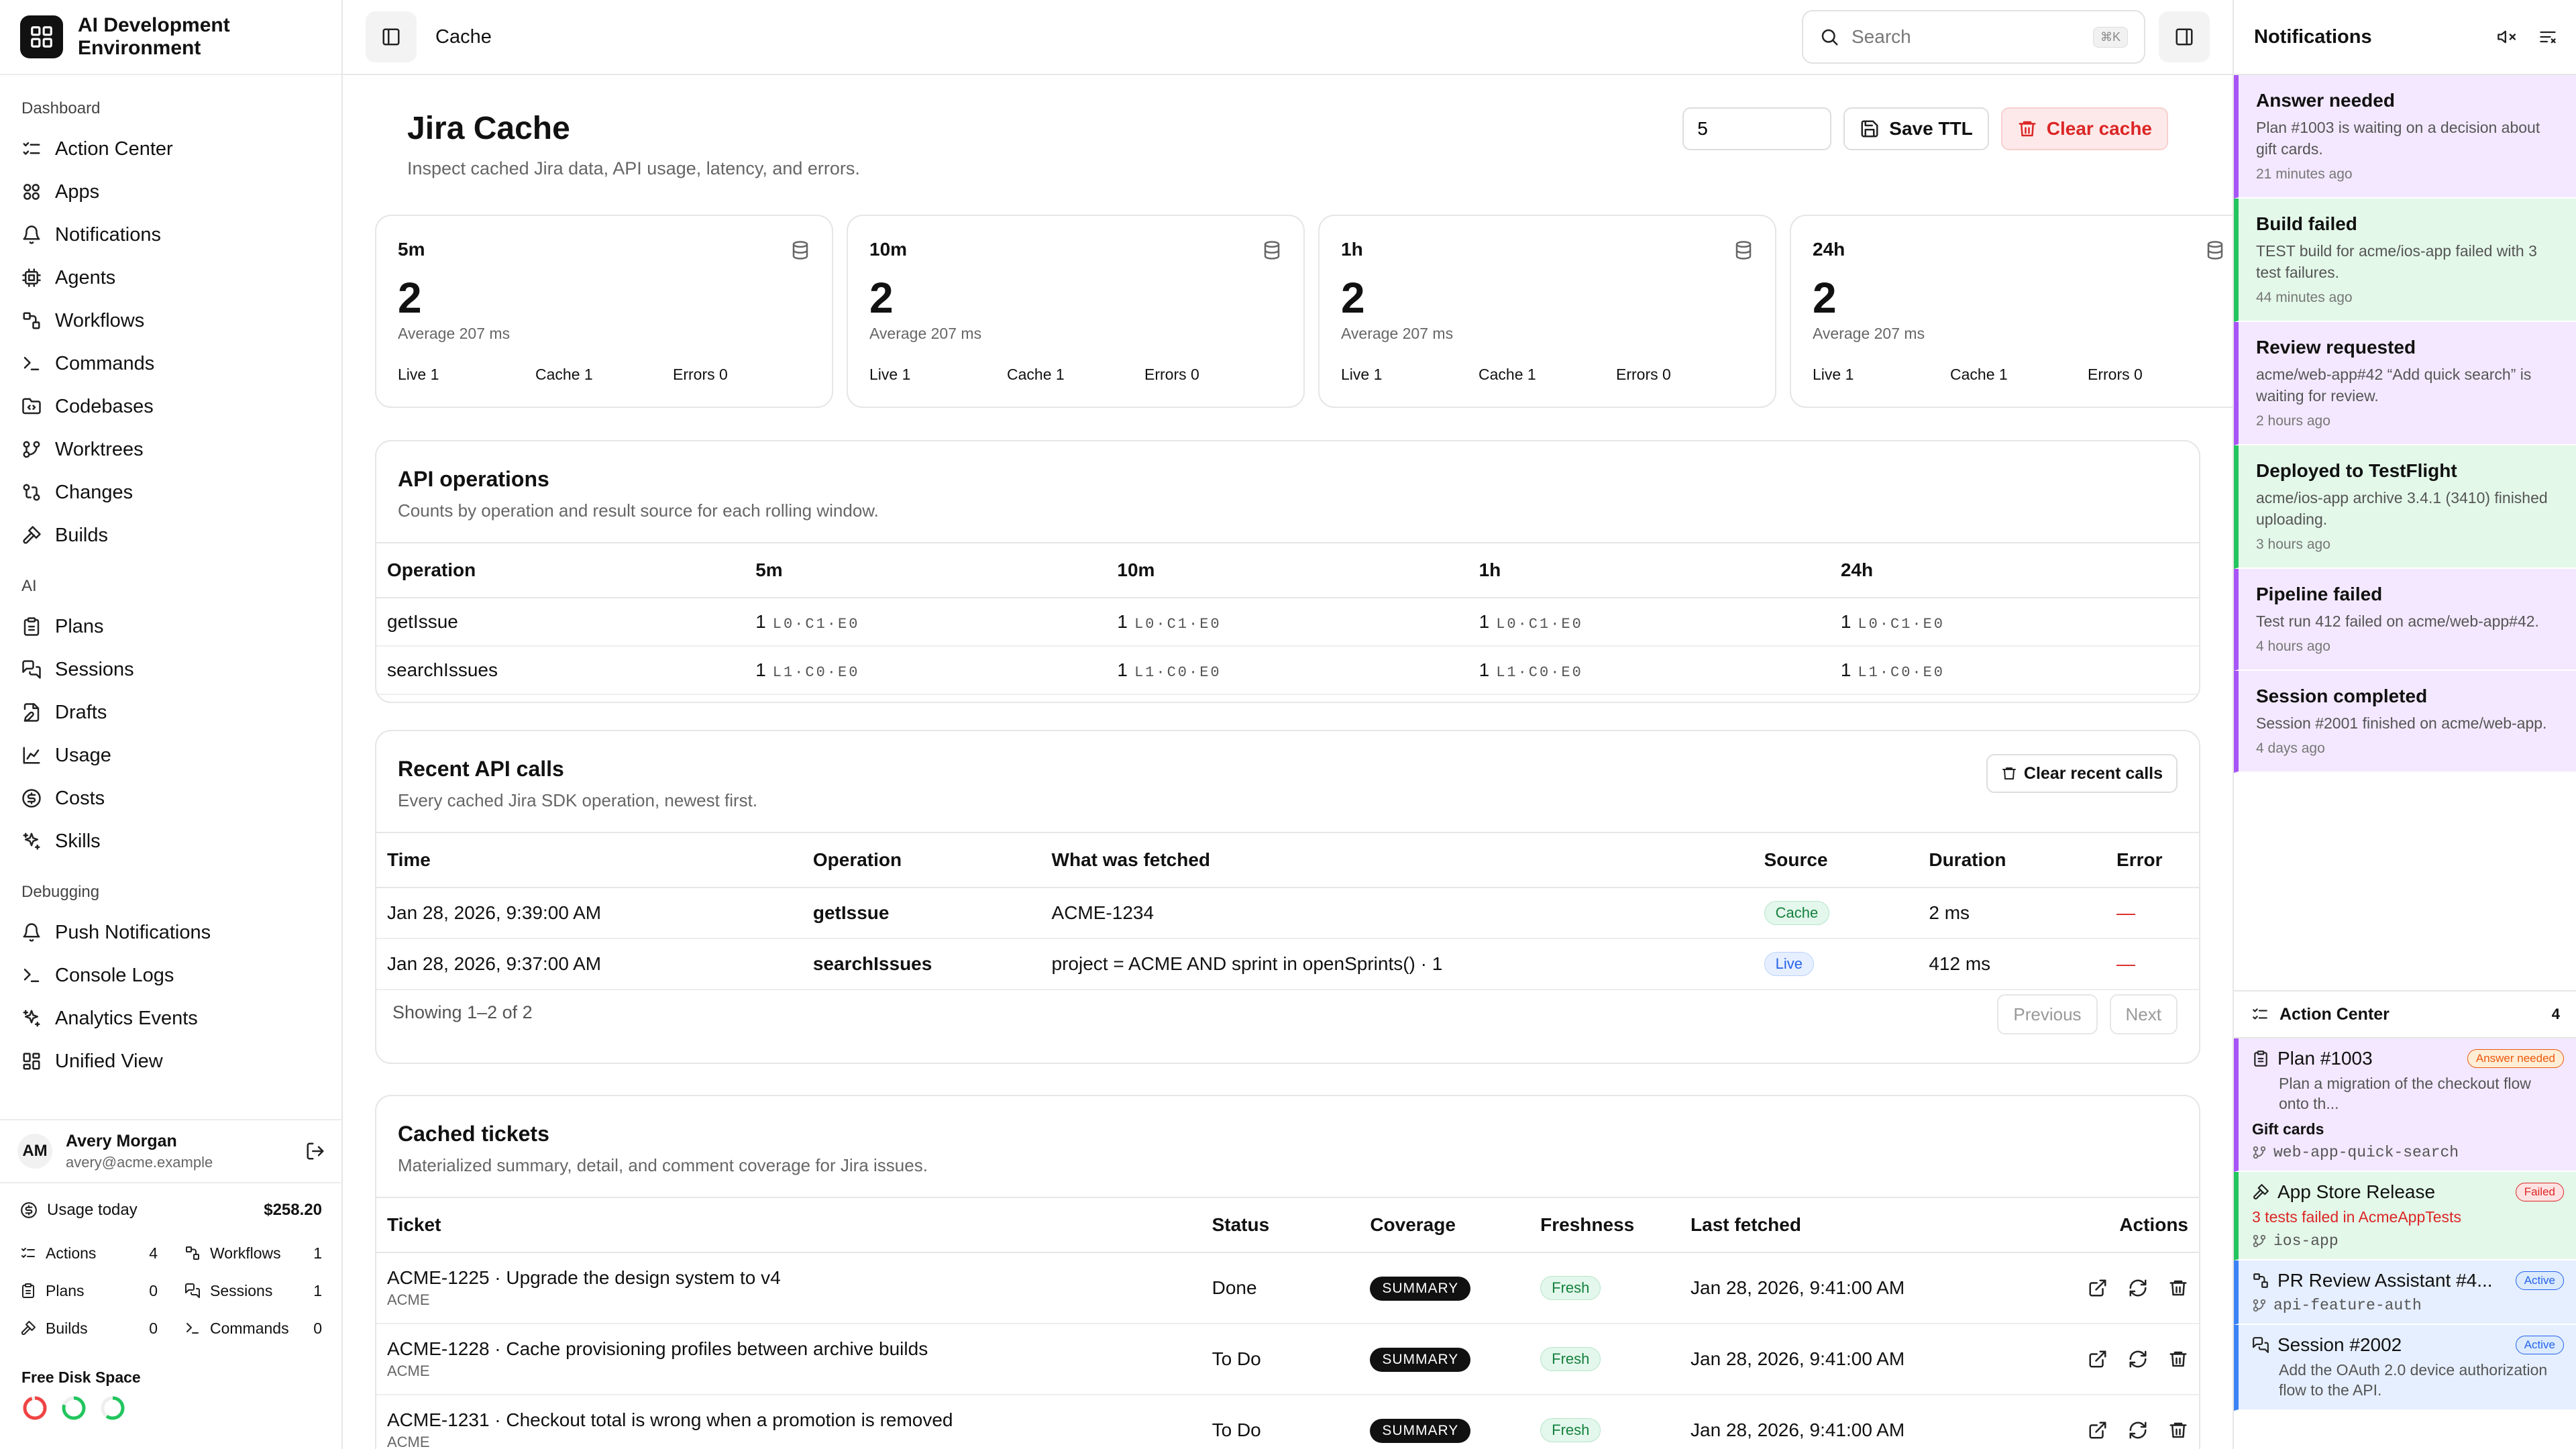 This screenshot has height=1449, width=2576. I want to click on sidebar-item-usage: Usage, so click(170, 755).